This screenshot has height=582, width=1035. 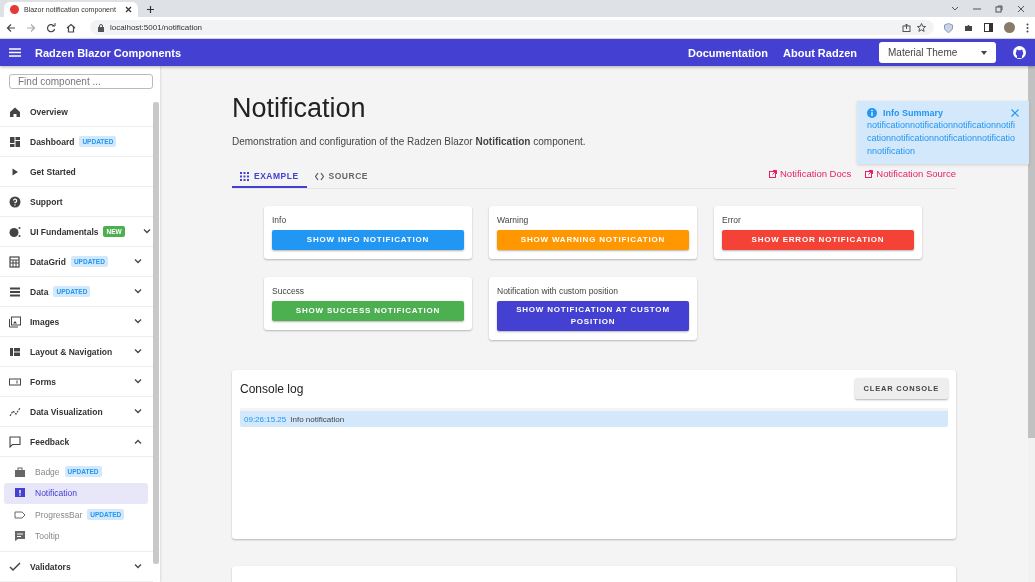 What do you see at coordinates (319, 176) in the screenshot?
I see `code-icon` at bounding box center [319, 176].